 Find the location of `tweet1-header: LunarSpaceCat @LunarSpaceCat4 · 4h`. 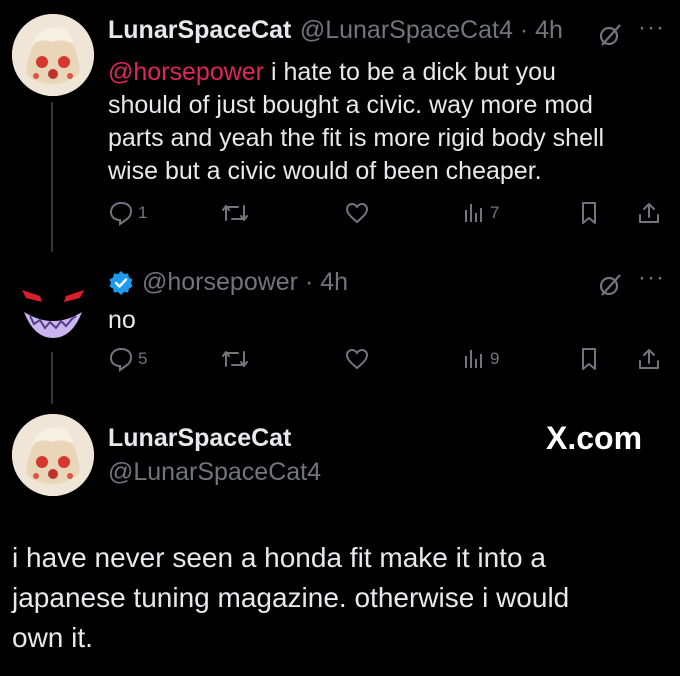

tweet1-header: LunarSpaceCat @LunarSpaceCat4 · 4h is located at coordinates (335, 30).